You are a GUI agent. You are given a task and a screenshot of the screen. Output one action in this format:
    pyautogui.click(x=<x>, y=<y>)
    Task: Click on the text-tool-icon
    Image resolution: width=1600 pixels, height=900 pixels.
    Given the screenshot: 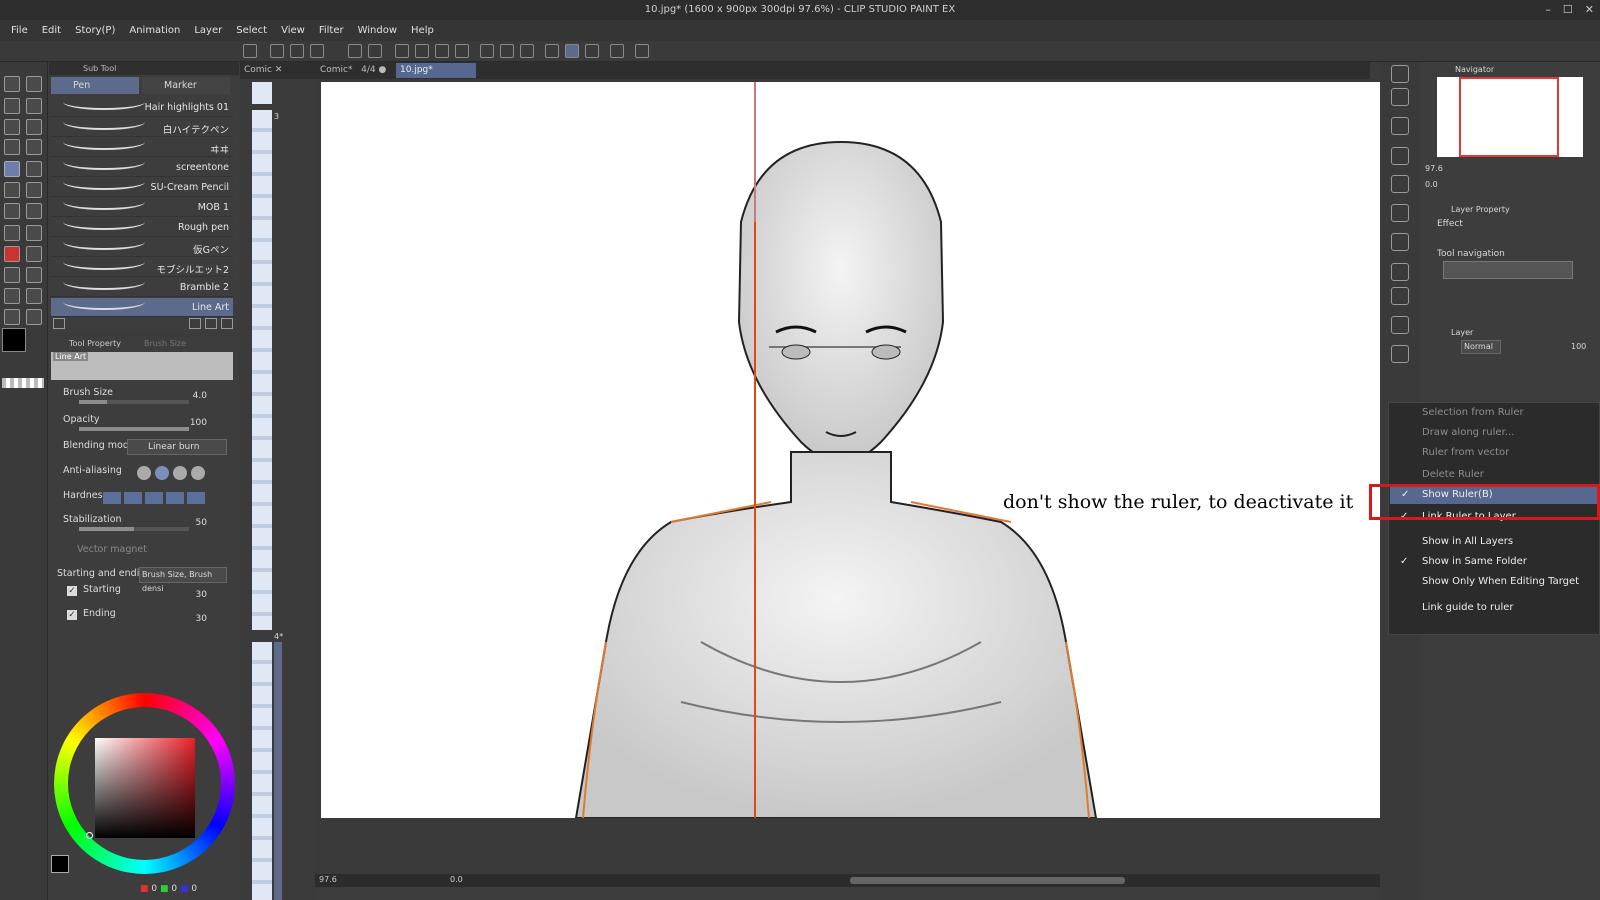 What is the action you would take?
    pyautogui.click(x=34, y=296)
    